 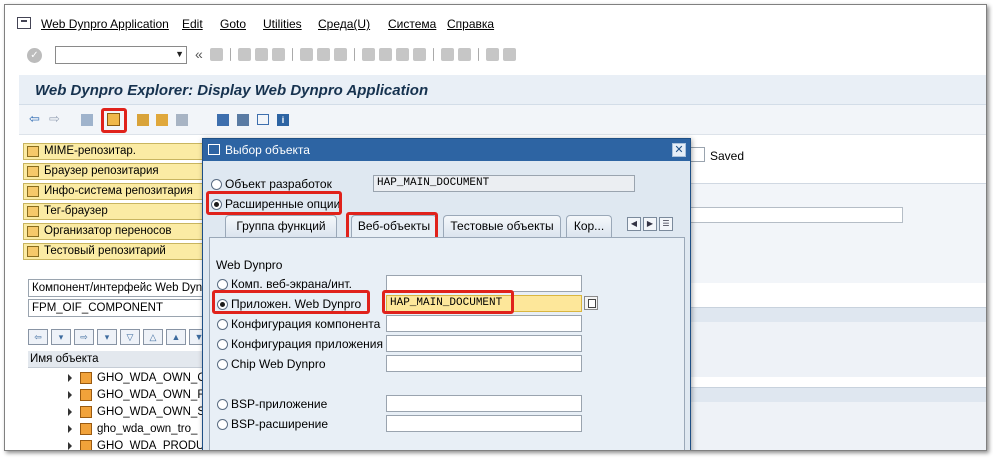 I want to click on collapse-icon: ▽, so click(x=130, y=337).